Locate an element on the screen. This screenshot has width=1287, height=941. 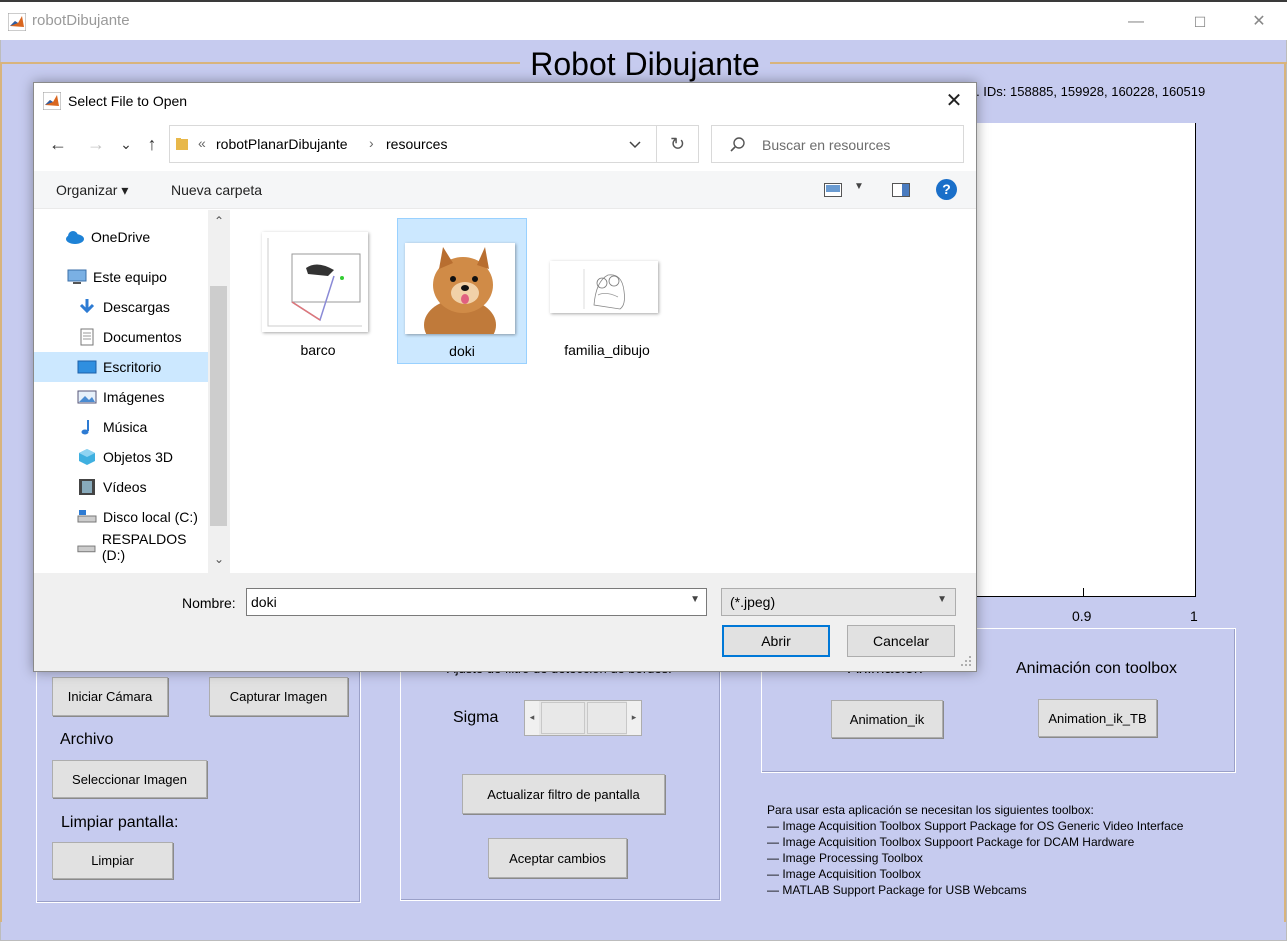
scroll-up-chevron-icon: ⌃ is located at coordinates (219, 221).